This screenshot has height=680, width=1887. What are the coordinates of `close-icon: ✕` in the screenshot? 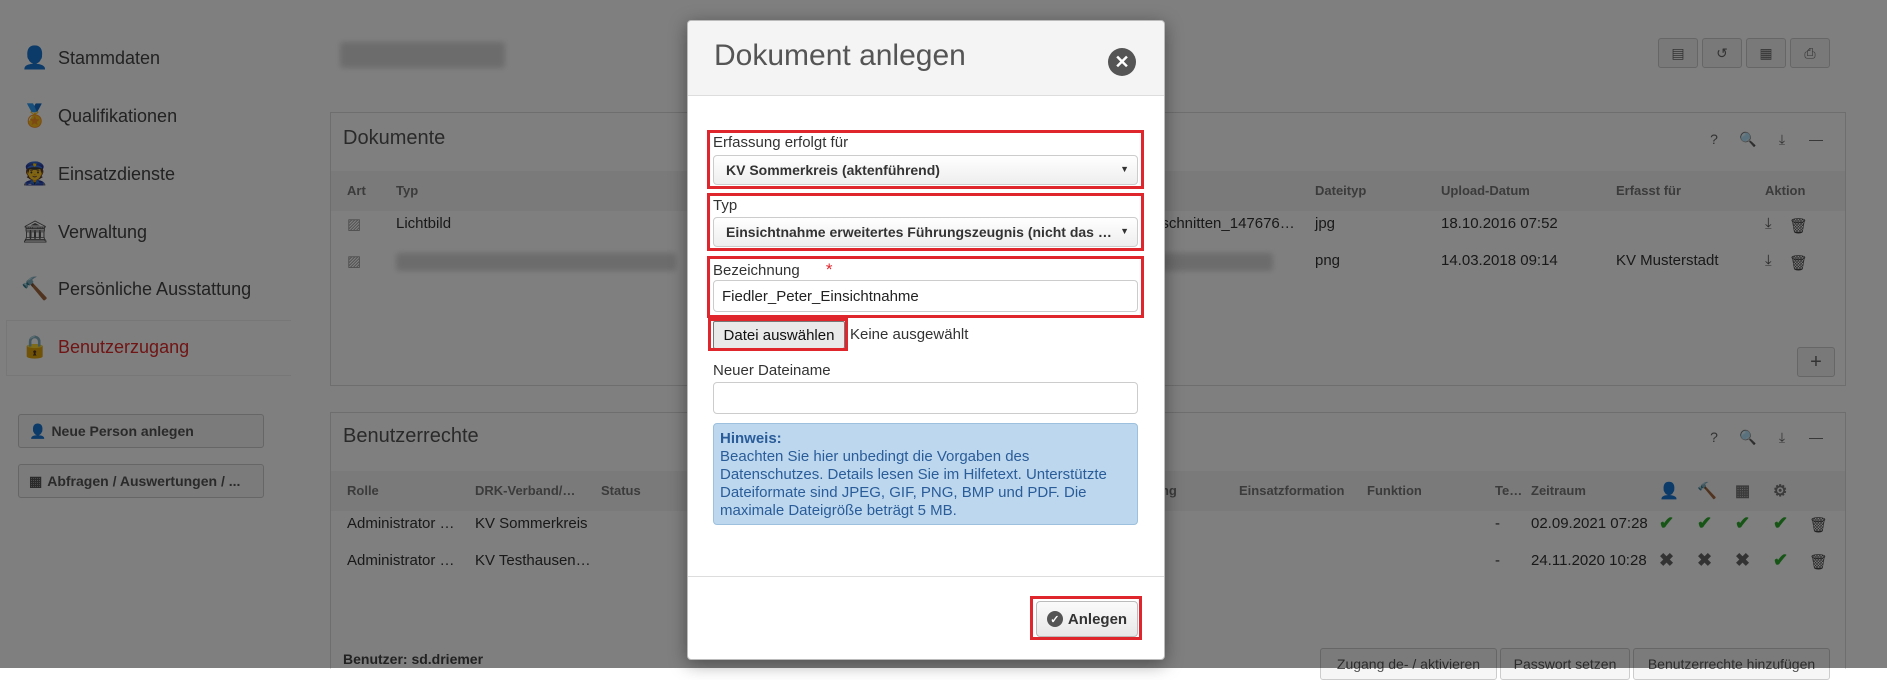 It's located at (1122, 62).